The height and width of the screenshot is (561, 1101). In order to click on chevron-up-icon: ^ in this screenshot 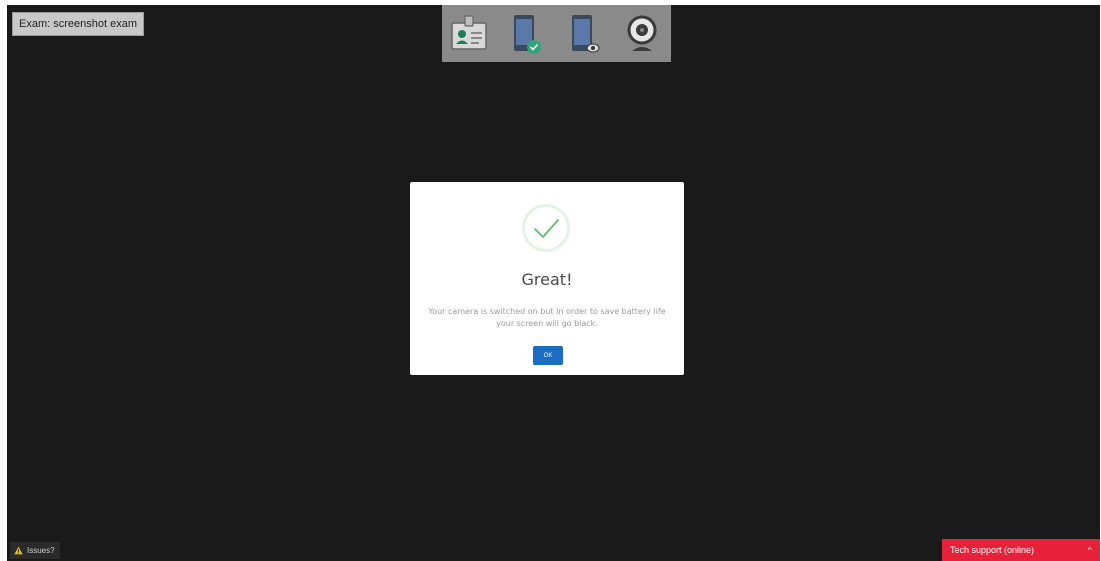, I will do `click(1089, 550)`.